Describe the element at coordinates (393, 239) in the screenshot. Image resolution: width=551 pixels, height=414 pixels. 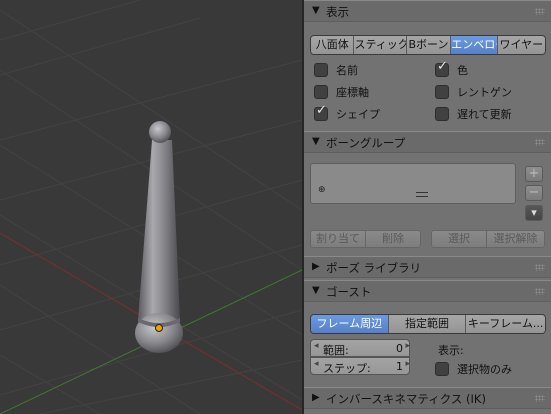
I see `remove-button: 削除` at that location.